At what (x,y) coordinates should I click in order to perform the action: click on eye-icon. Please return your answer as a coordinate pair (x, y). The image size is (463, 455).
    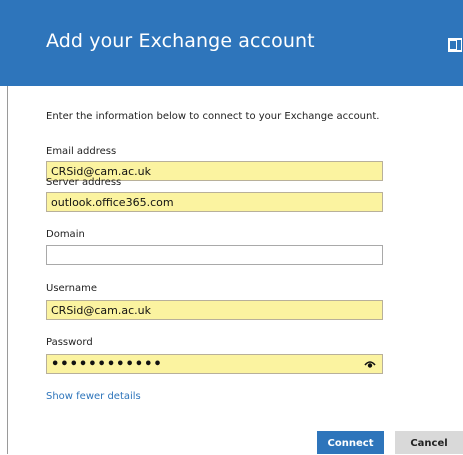
    Looking at the image, I should click on (370, 364).